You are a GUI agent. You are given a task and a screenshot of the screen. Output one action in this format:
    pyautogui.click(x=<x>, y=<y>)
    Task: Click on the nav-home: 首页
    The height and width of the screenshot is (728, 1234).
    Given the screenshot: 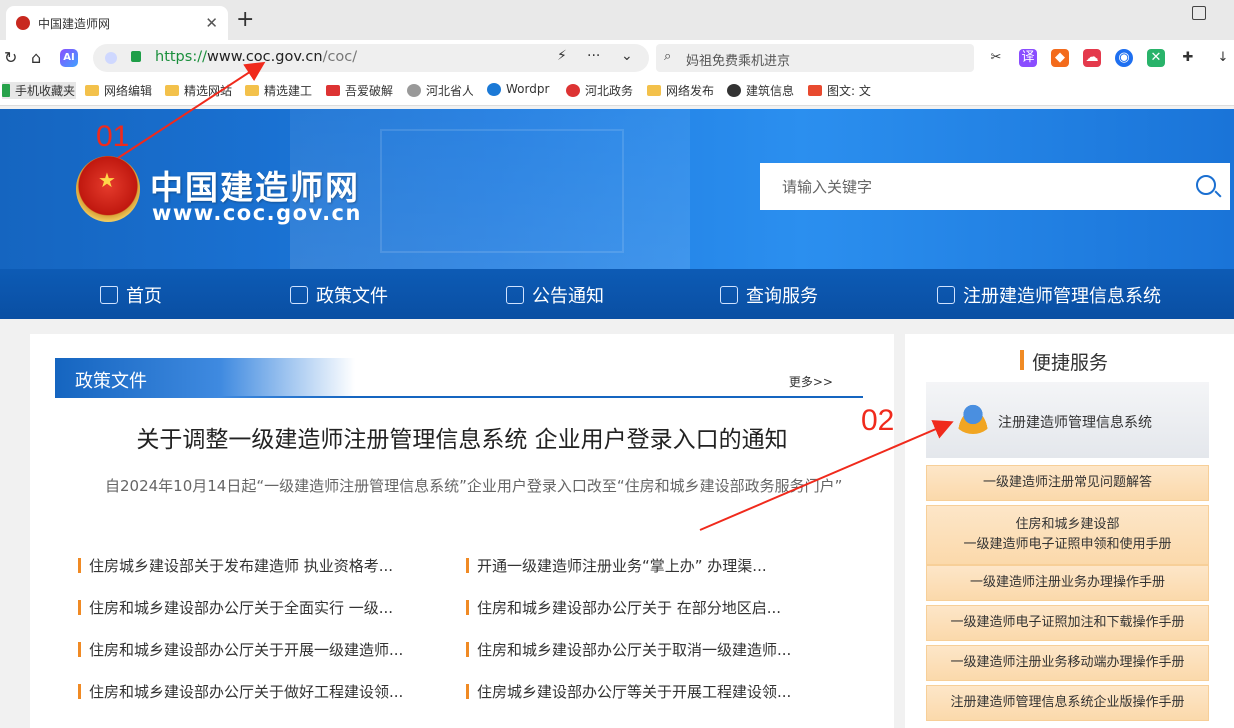 What is the action you would take?
    pyautogui.click(x=131, y=295)
    